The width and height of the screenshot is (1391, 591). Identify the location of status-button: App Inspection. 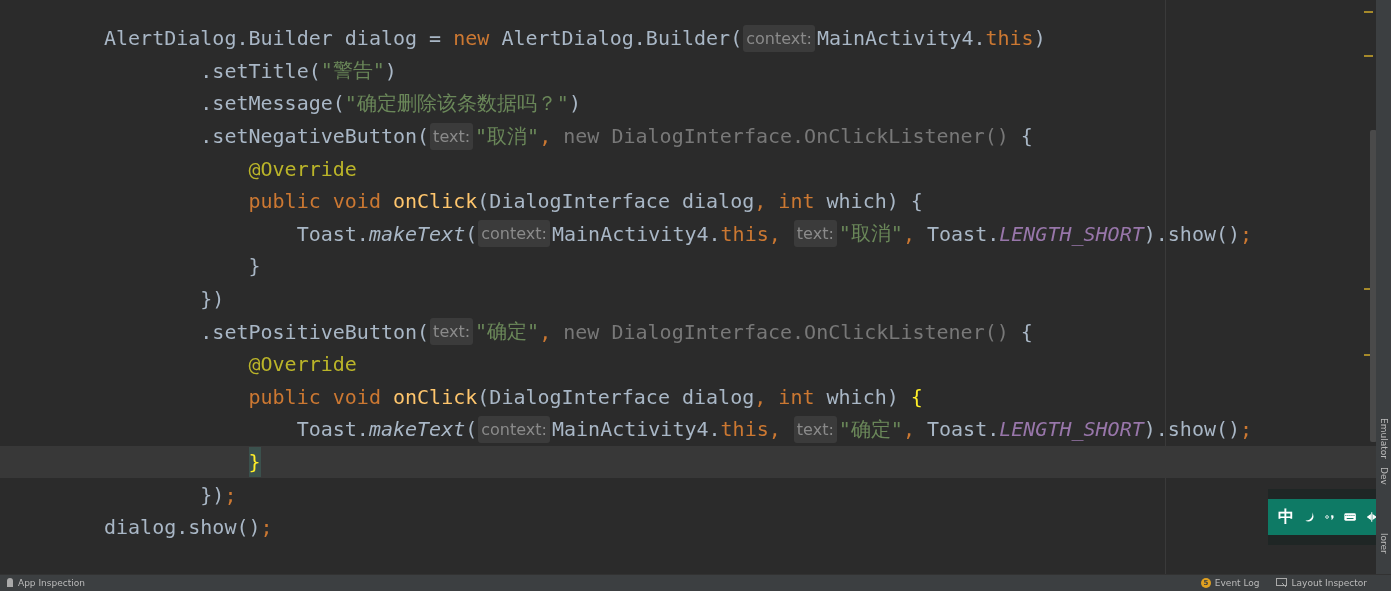
(51, 583).